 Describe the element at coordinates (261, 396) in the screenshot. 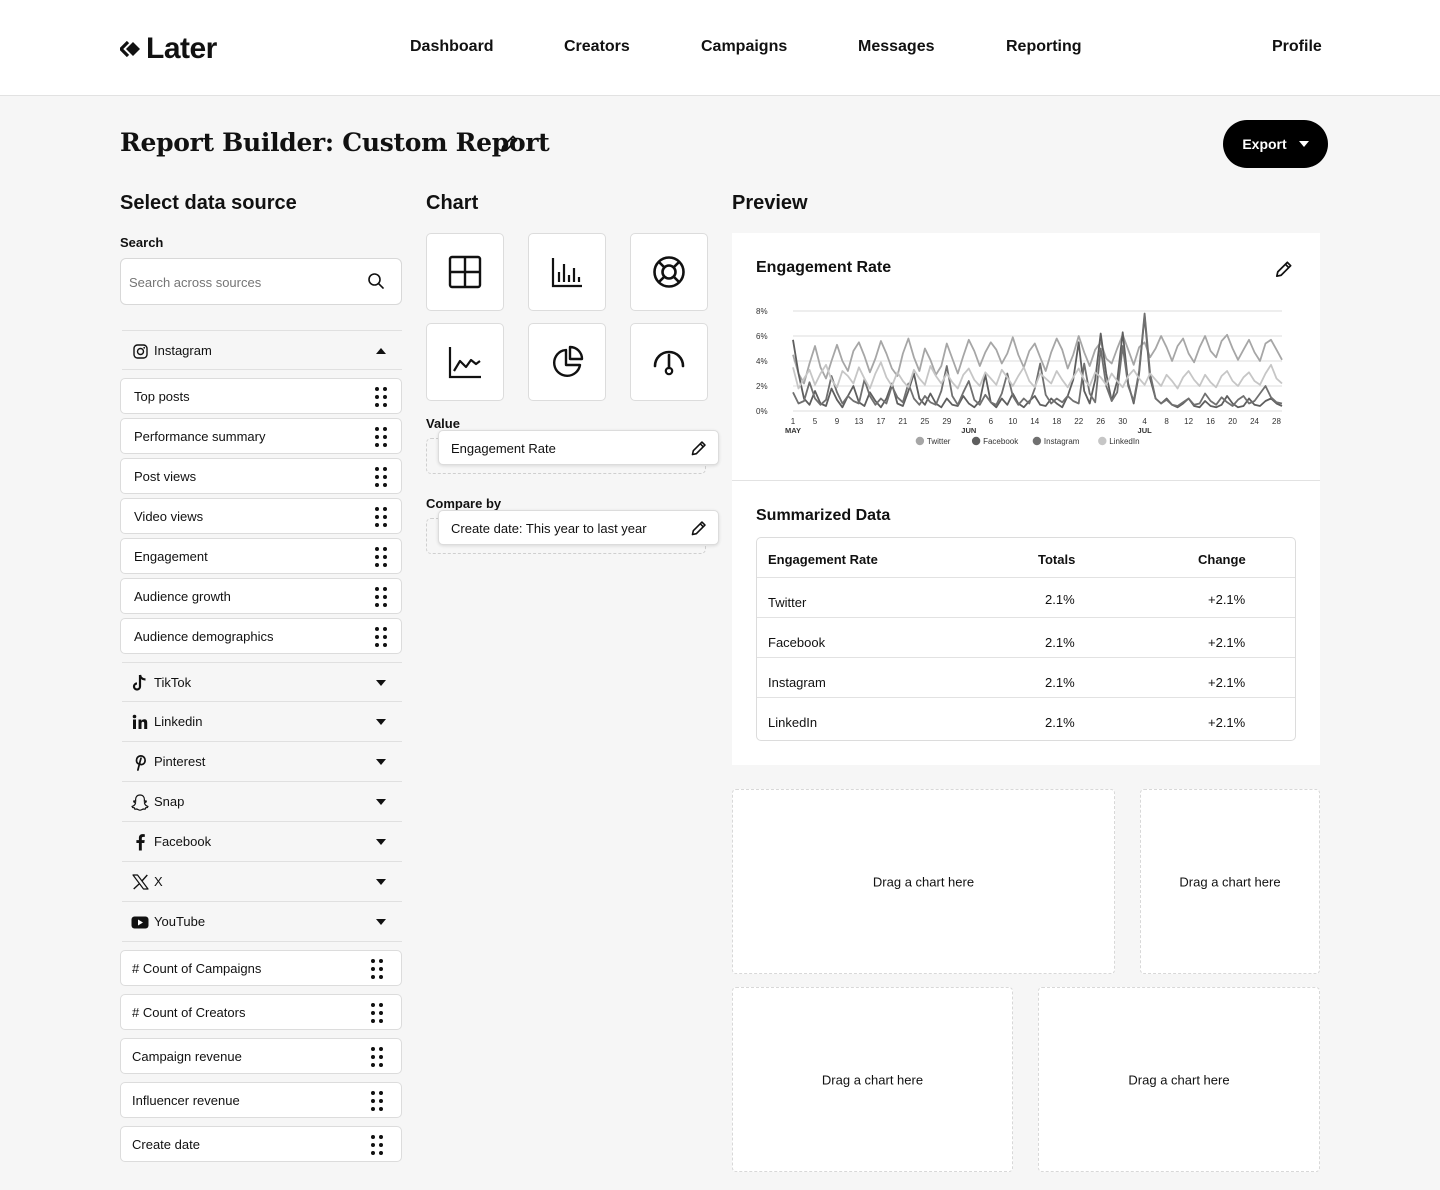

I see `source-item-top-posts: Top posts` at that location.